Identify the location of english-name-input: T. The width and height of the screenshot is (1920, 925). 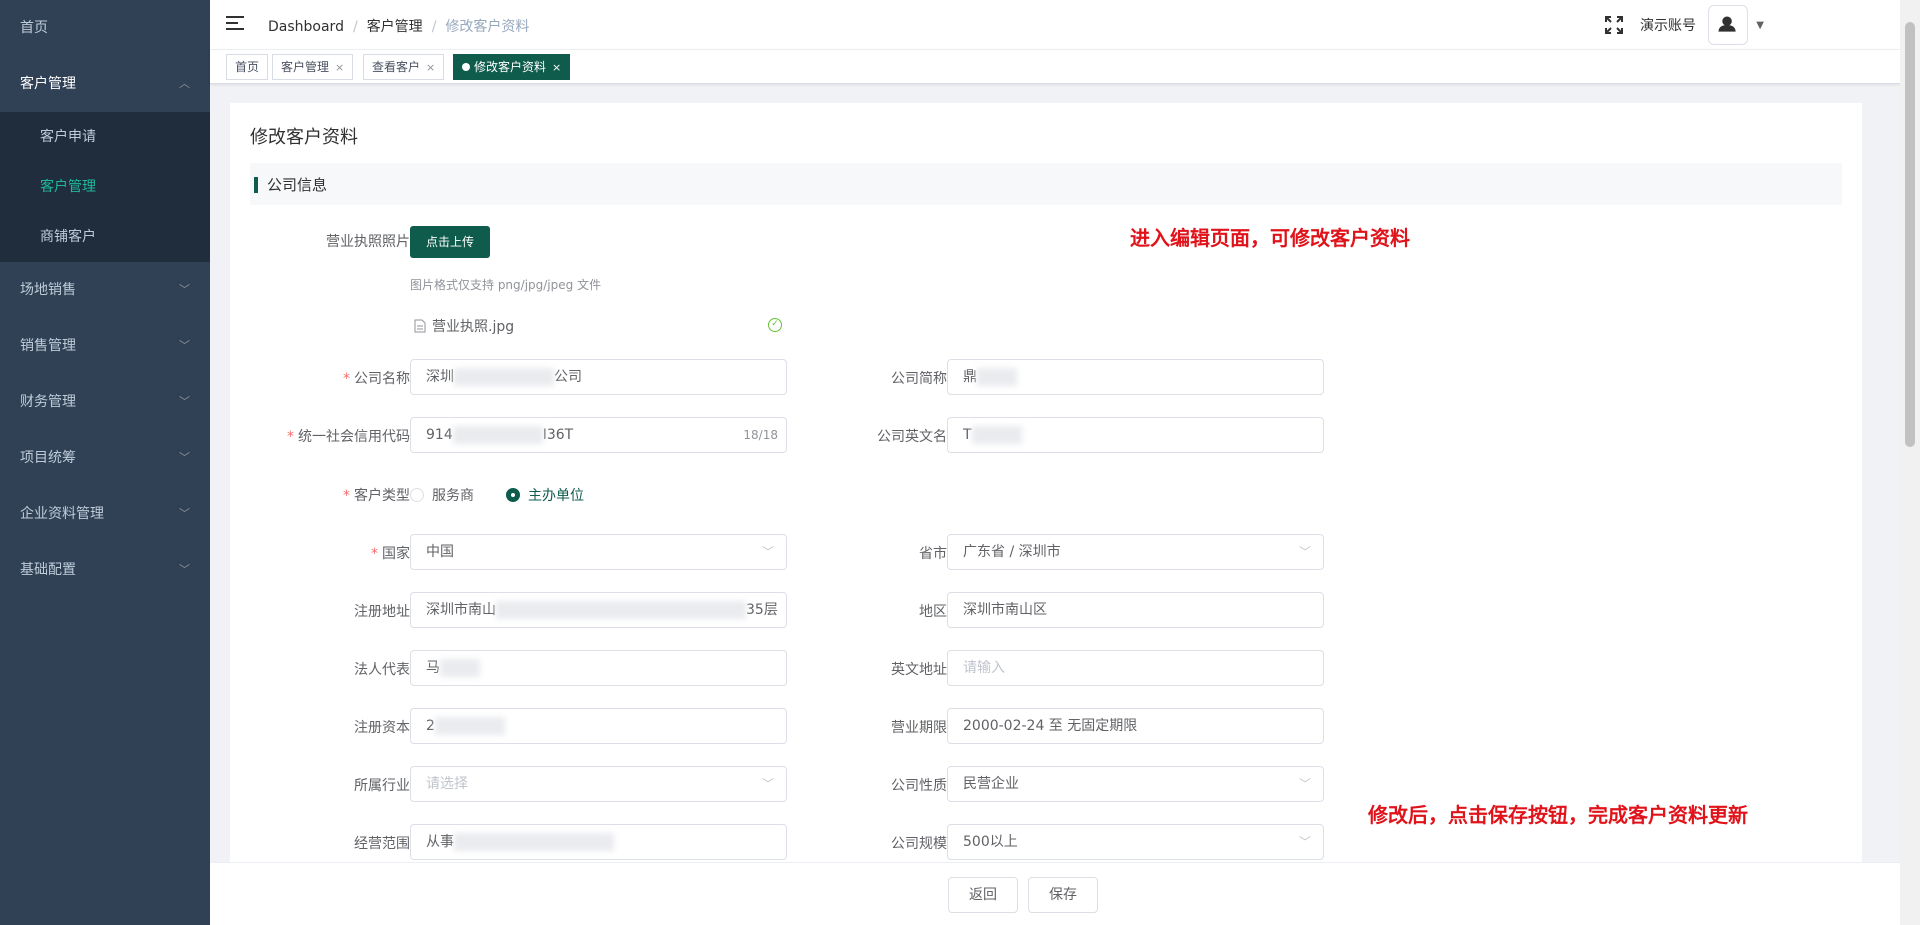
(1135, 435).